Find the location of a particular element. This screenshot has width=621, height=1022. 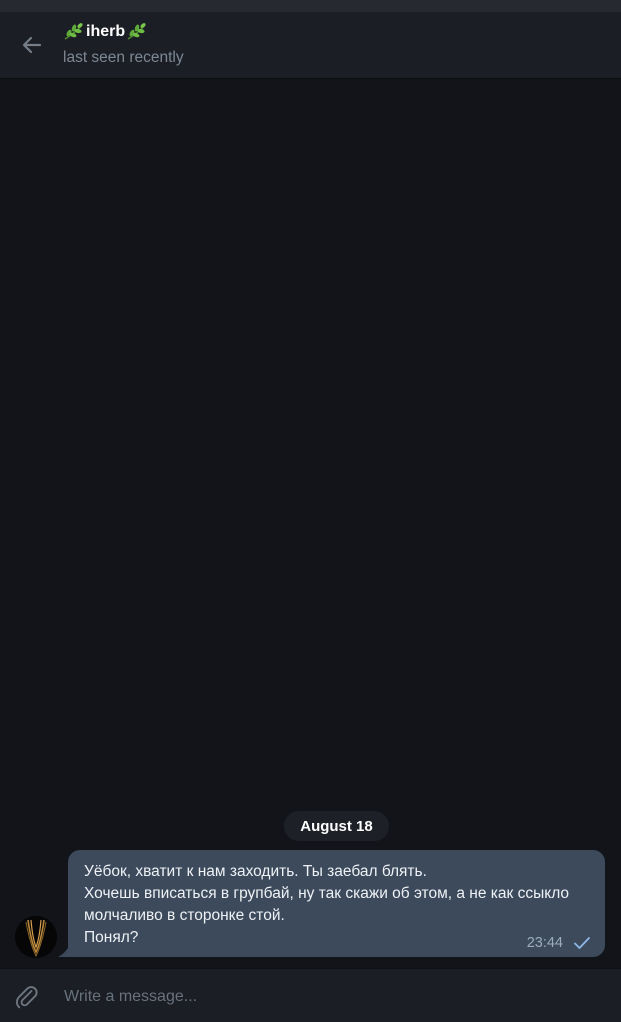

chat-title-text: iherb is located at coordinates (106, 31).